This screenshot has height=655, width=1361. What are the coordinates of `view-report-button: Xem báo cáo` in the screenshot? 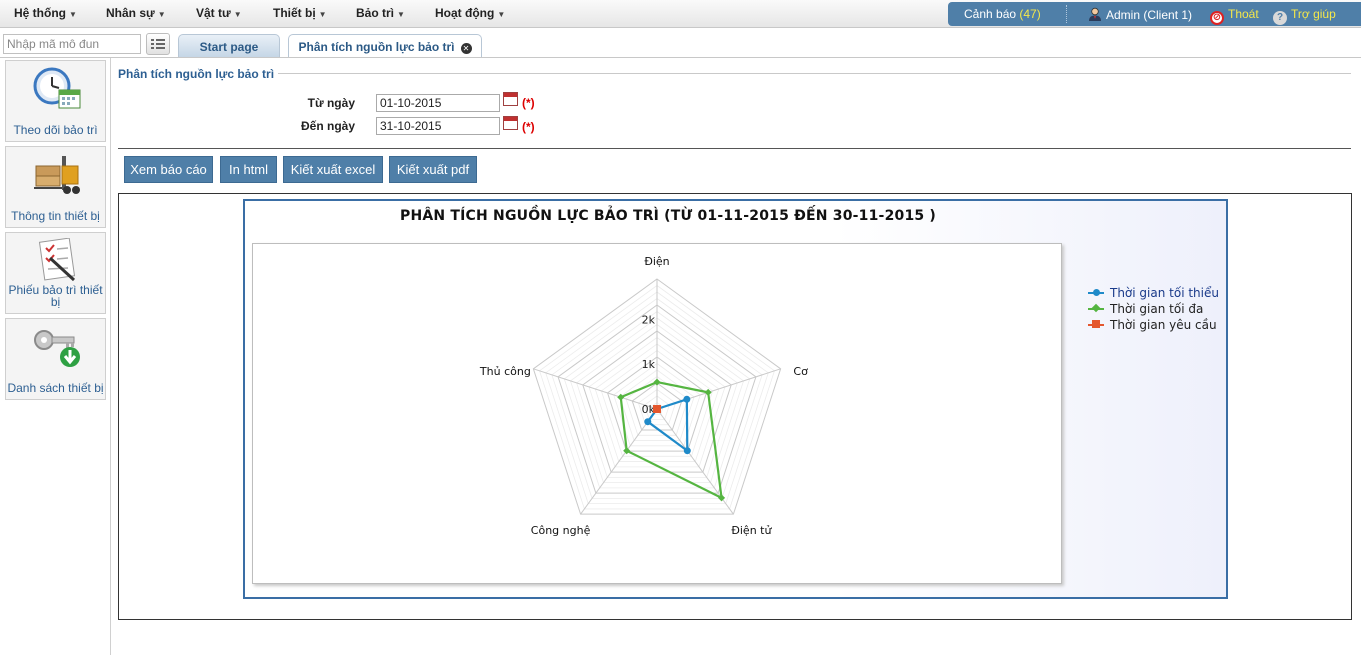 It's located at (168, 169).